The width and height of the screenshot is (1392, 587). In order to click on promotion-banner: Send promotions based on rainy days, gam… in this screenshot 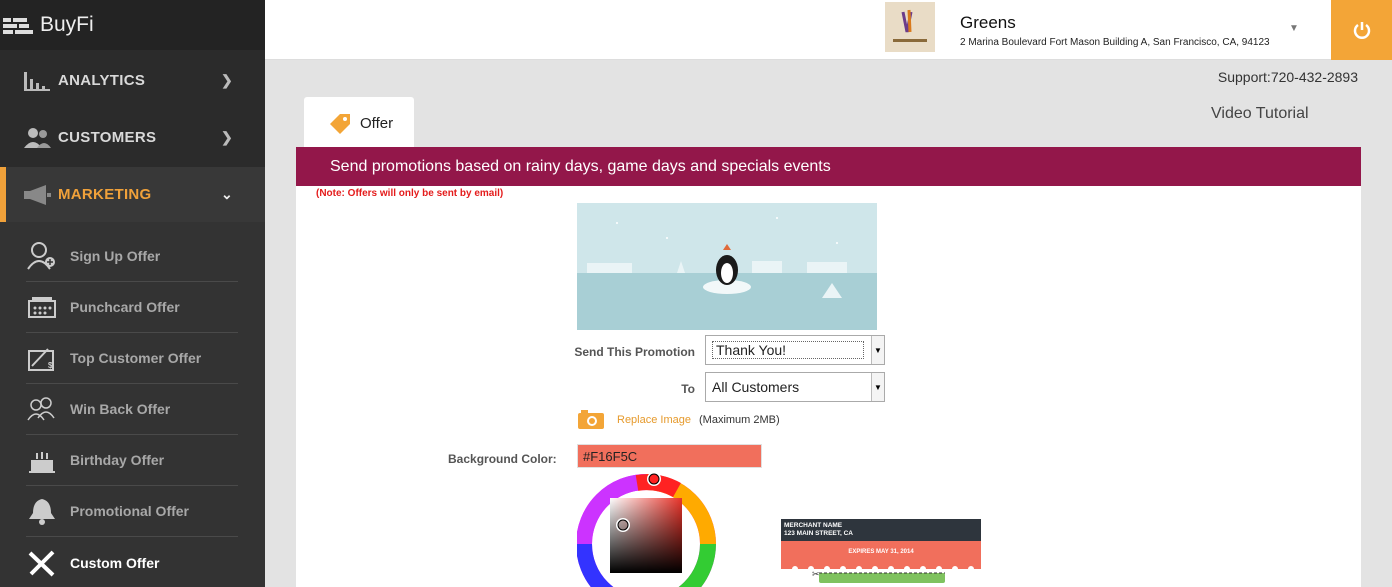, I will do `click(828, 166)`.